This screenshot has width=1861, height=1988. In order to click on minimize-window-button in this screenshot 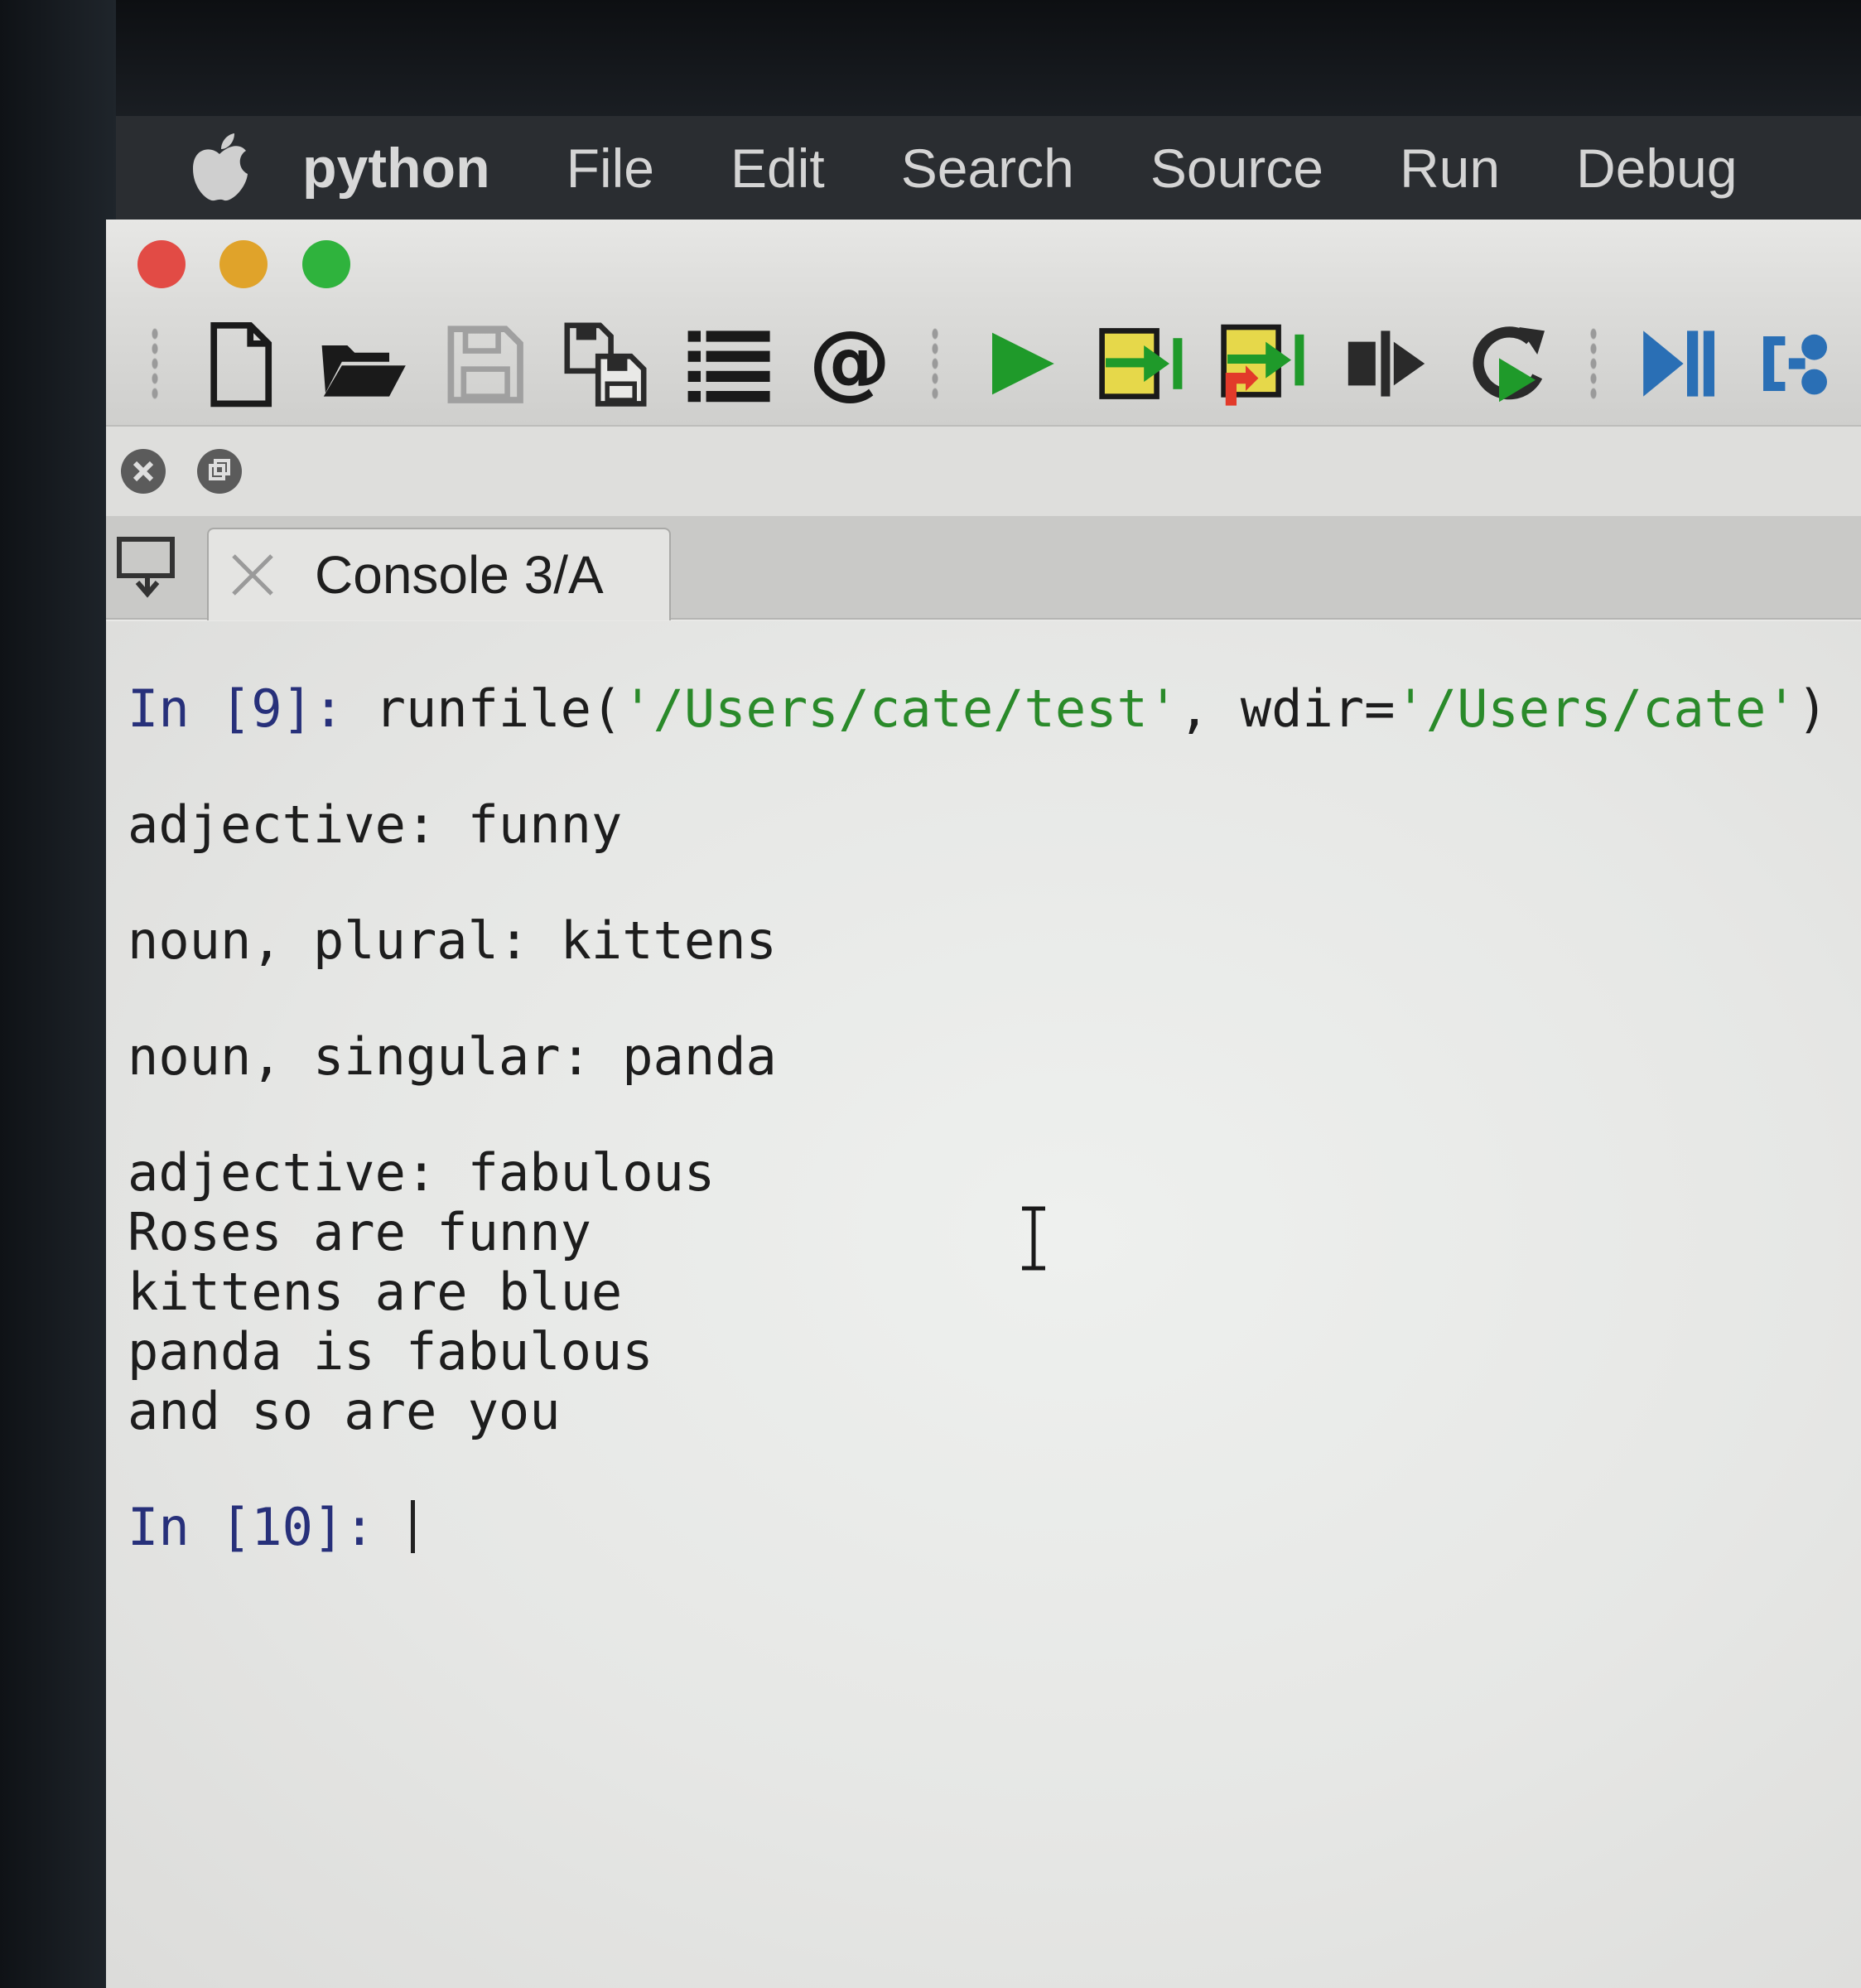, I will do `click(244, 264)`.